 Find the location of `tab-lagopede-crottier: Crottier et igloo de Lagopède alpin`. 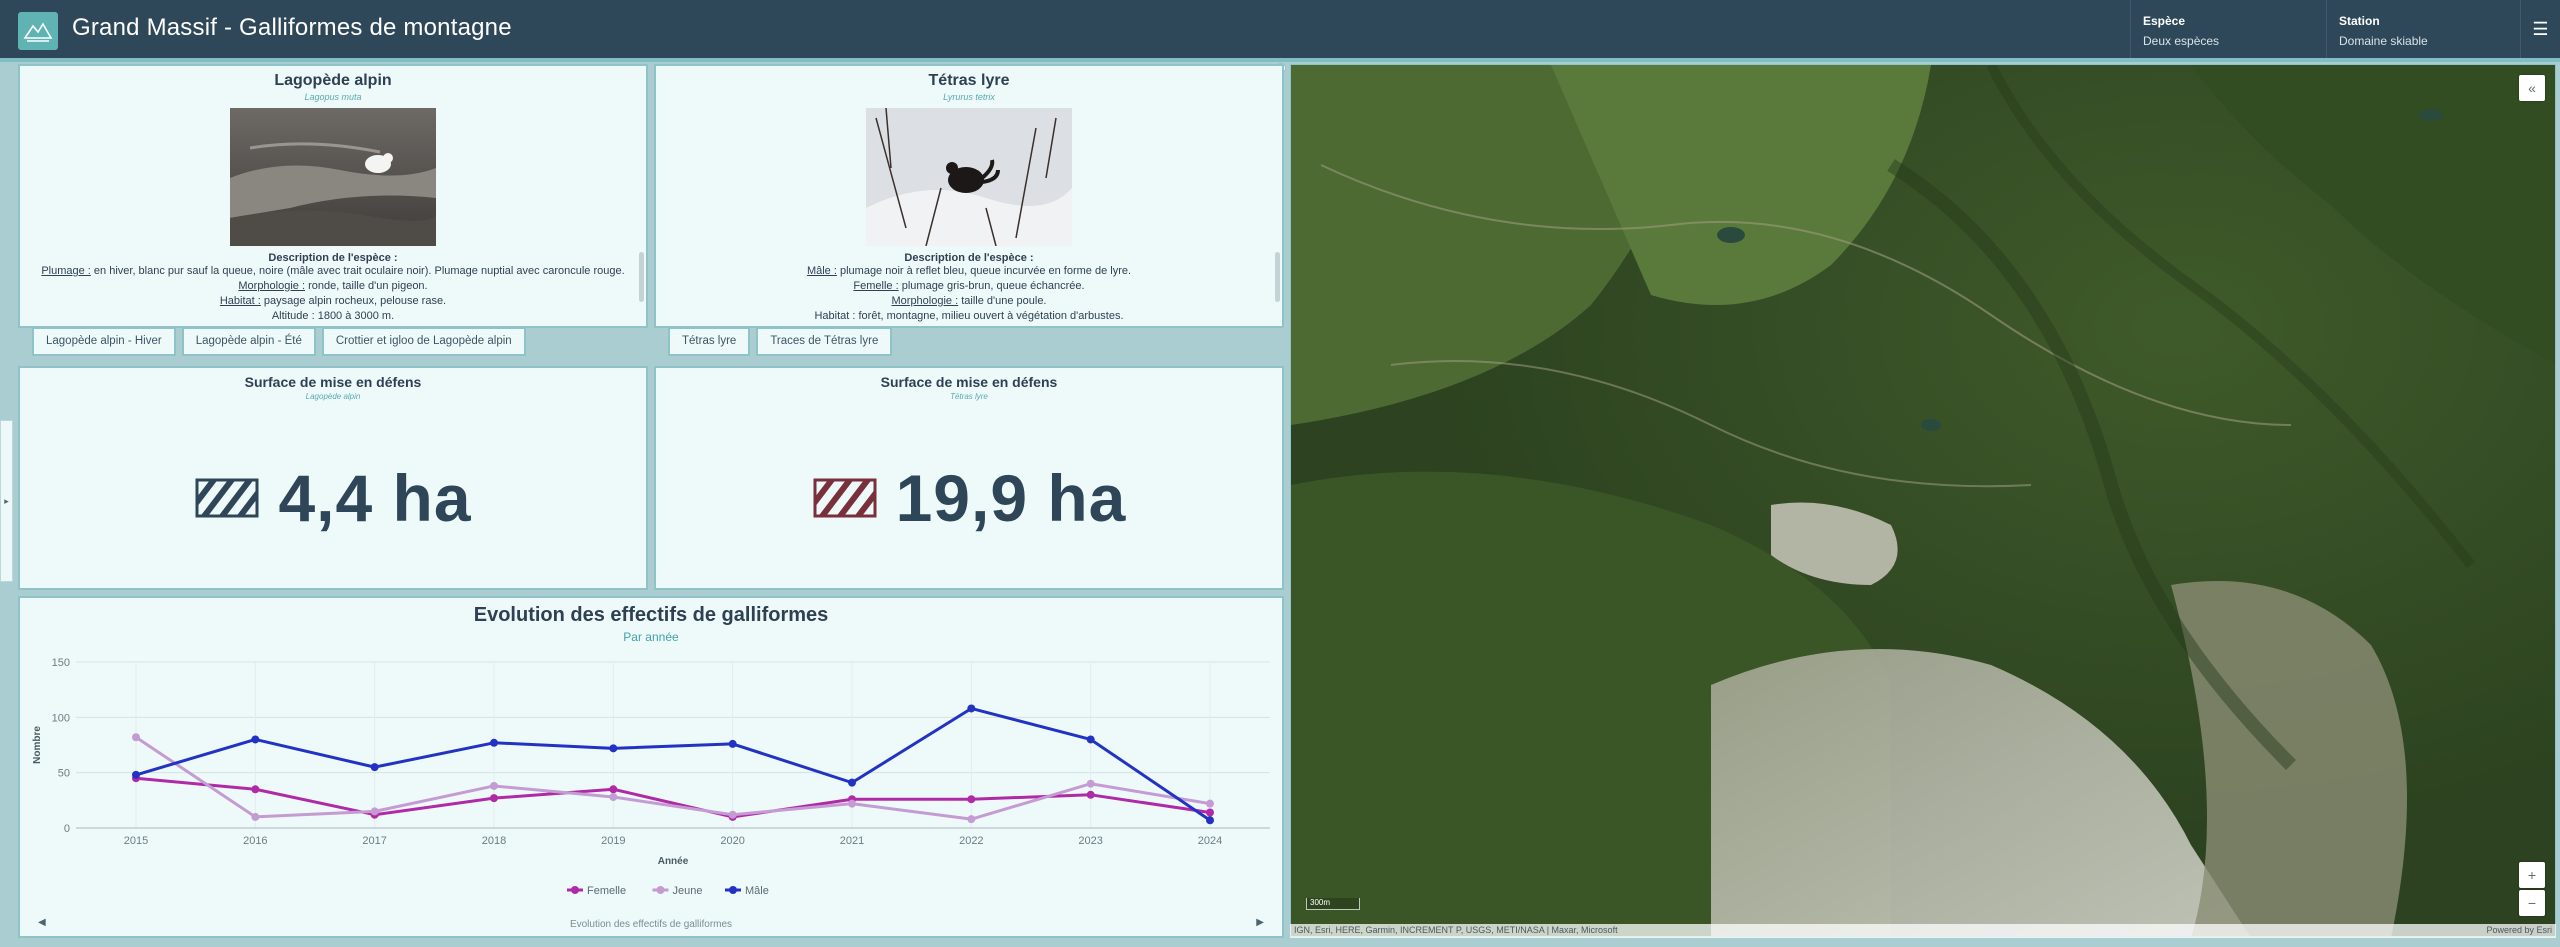

tab-lagopede-crottier: Crottier et igloo de Lagopède alpin is located at coordinates (423, 341).